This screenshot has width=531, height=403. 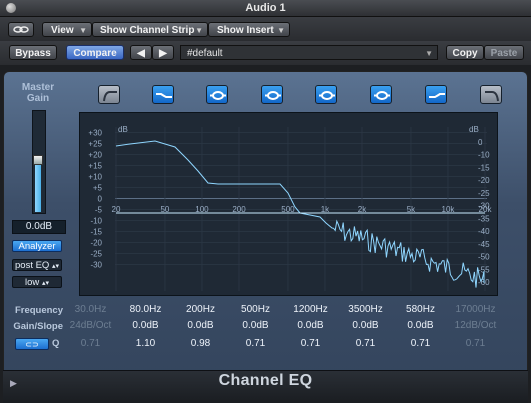 What do you see at coordinates (310, 343) in the screenshot?
I see `band-5-q-value: 0.71` at bounding box center [310, 343].